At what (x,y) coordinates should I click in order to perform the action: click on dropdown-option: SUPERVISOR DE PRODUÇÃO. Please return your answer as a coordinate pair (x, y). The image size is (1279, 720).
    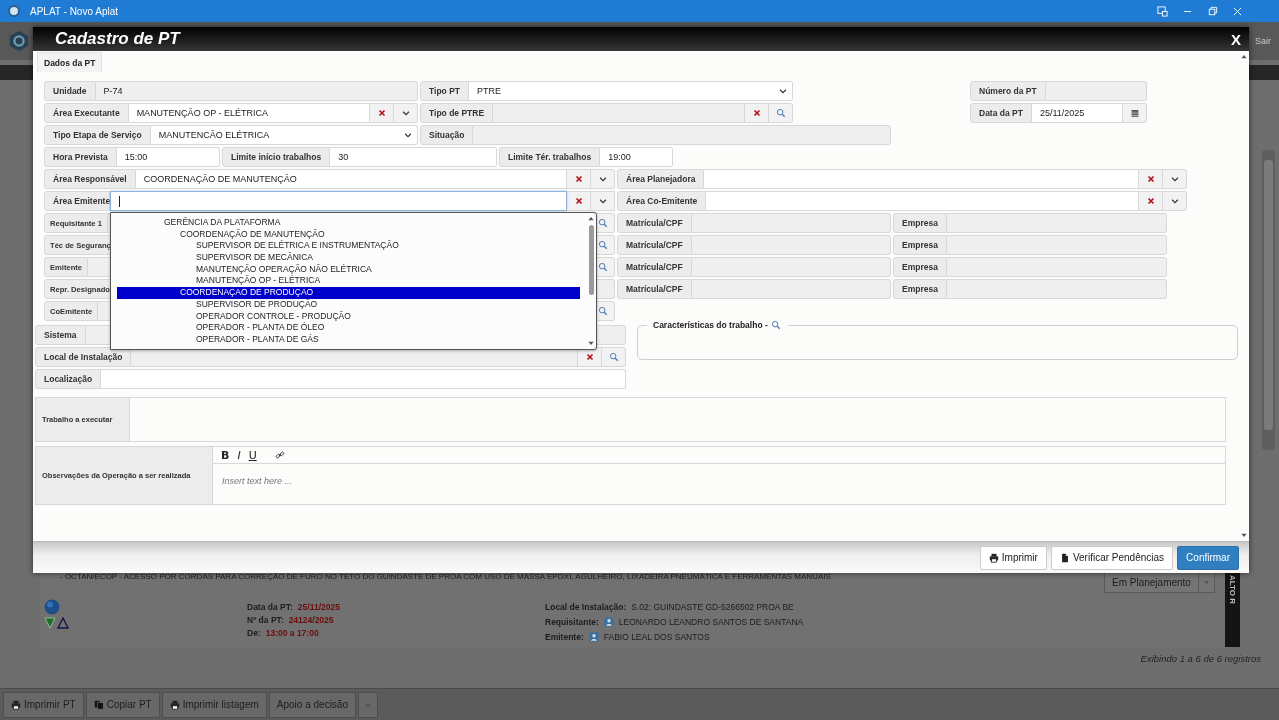
    Looking at the image, I should click on (348, 304).